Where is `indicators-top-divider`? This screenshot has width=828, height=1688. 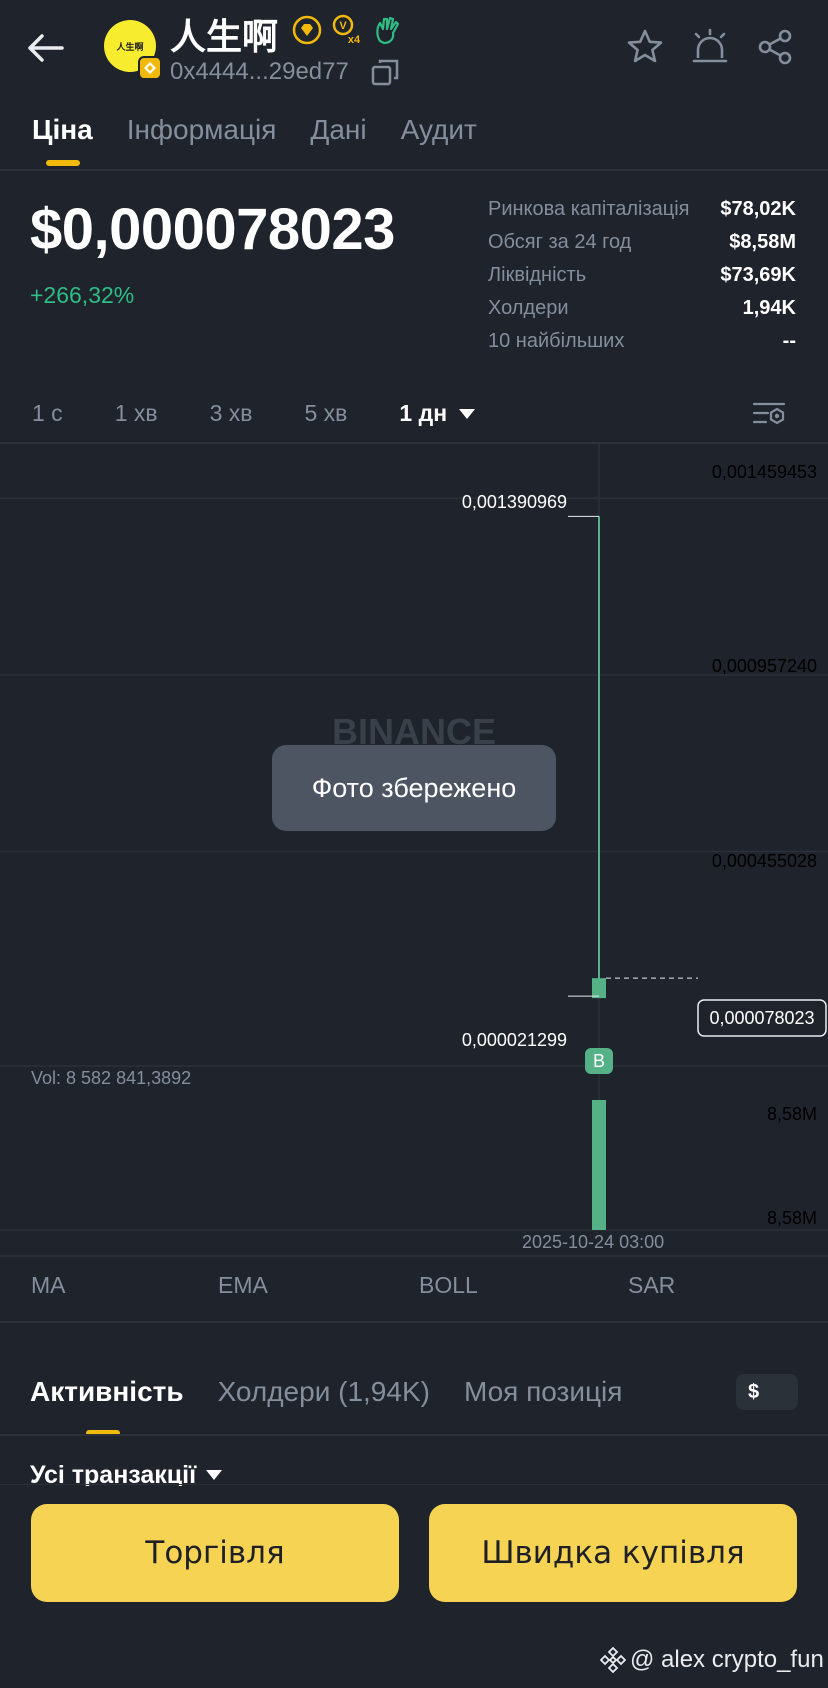 indicators-top-divider is located at coordinates (414, 1256).